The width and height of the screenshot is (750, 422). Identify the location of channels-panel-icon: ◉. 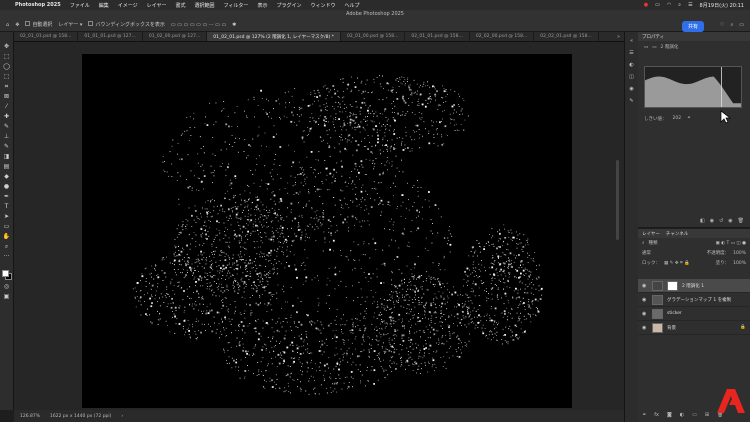
(631, 89).